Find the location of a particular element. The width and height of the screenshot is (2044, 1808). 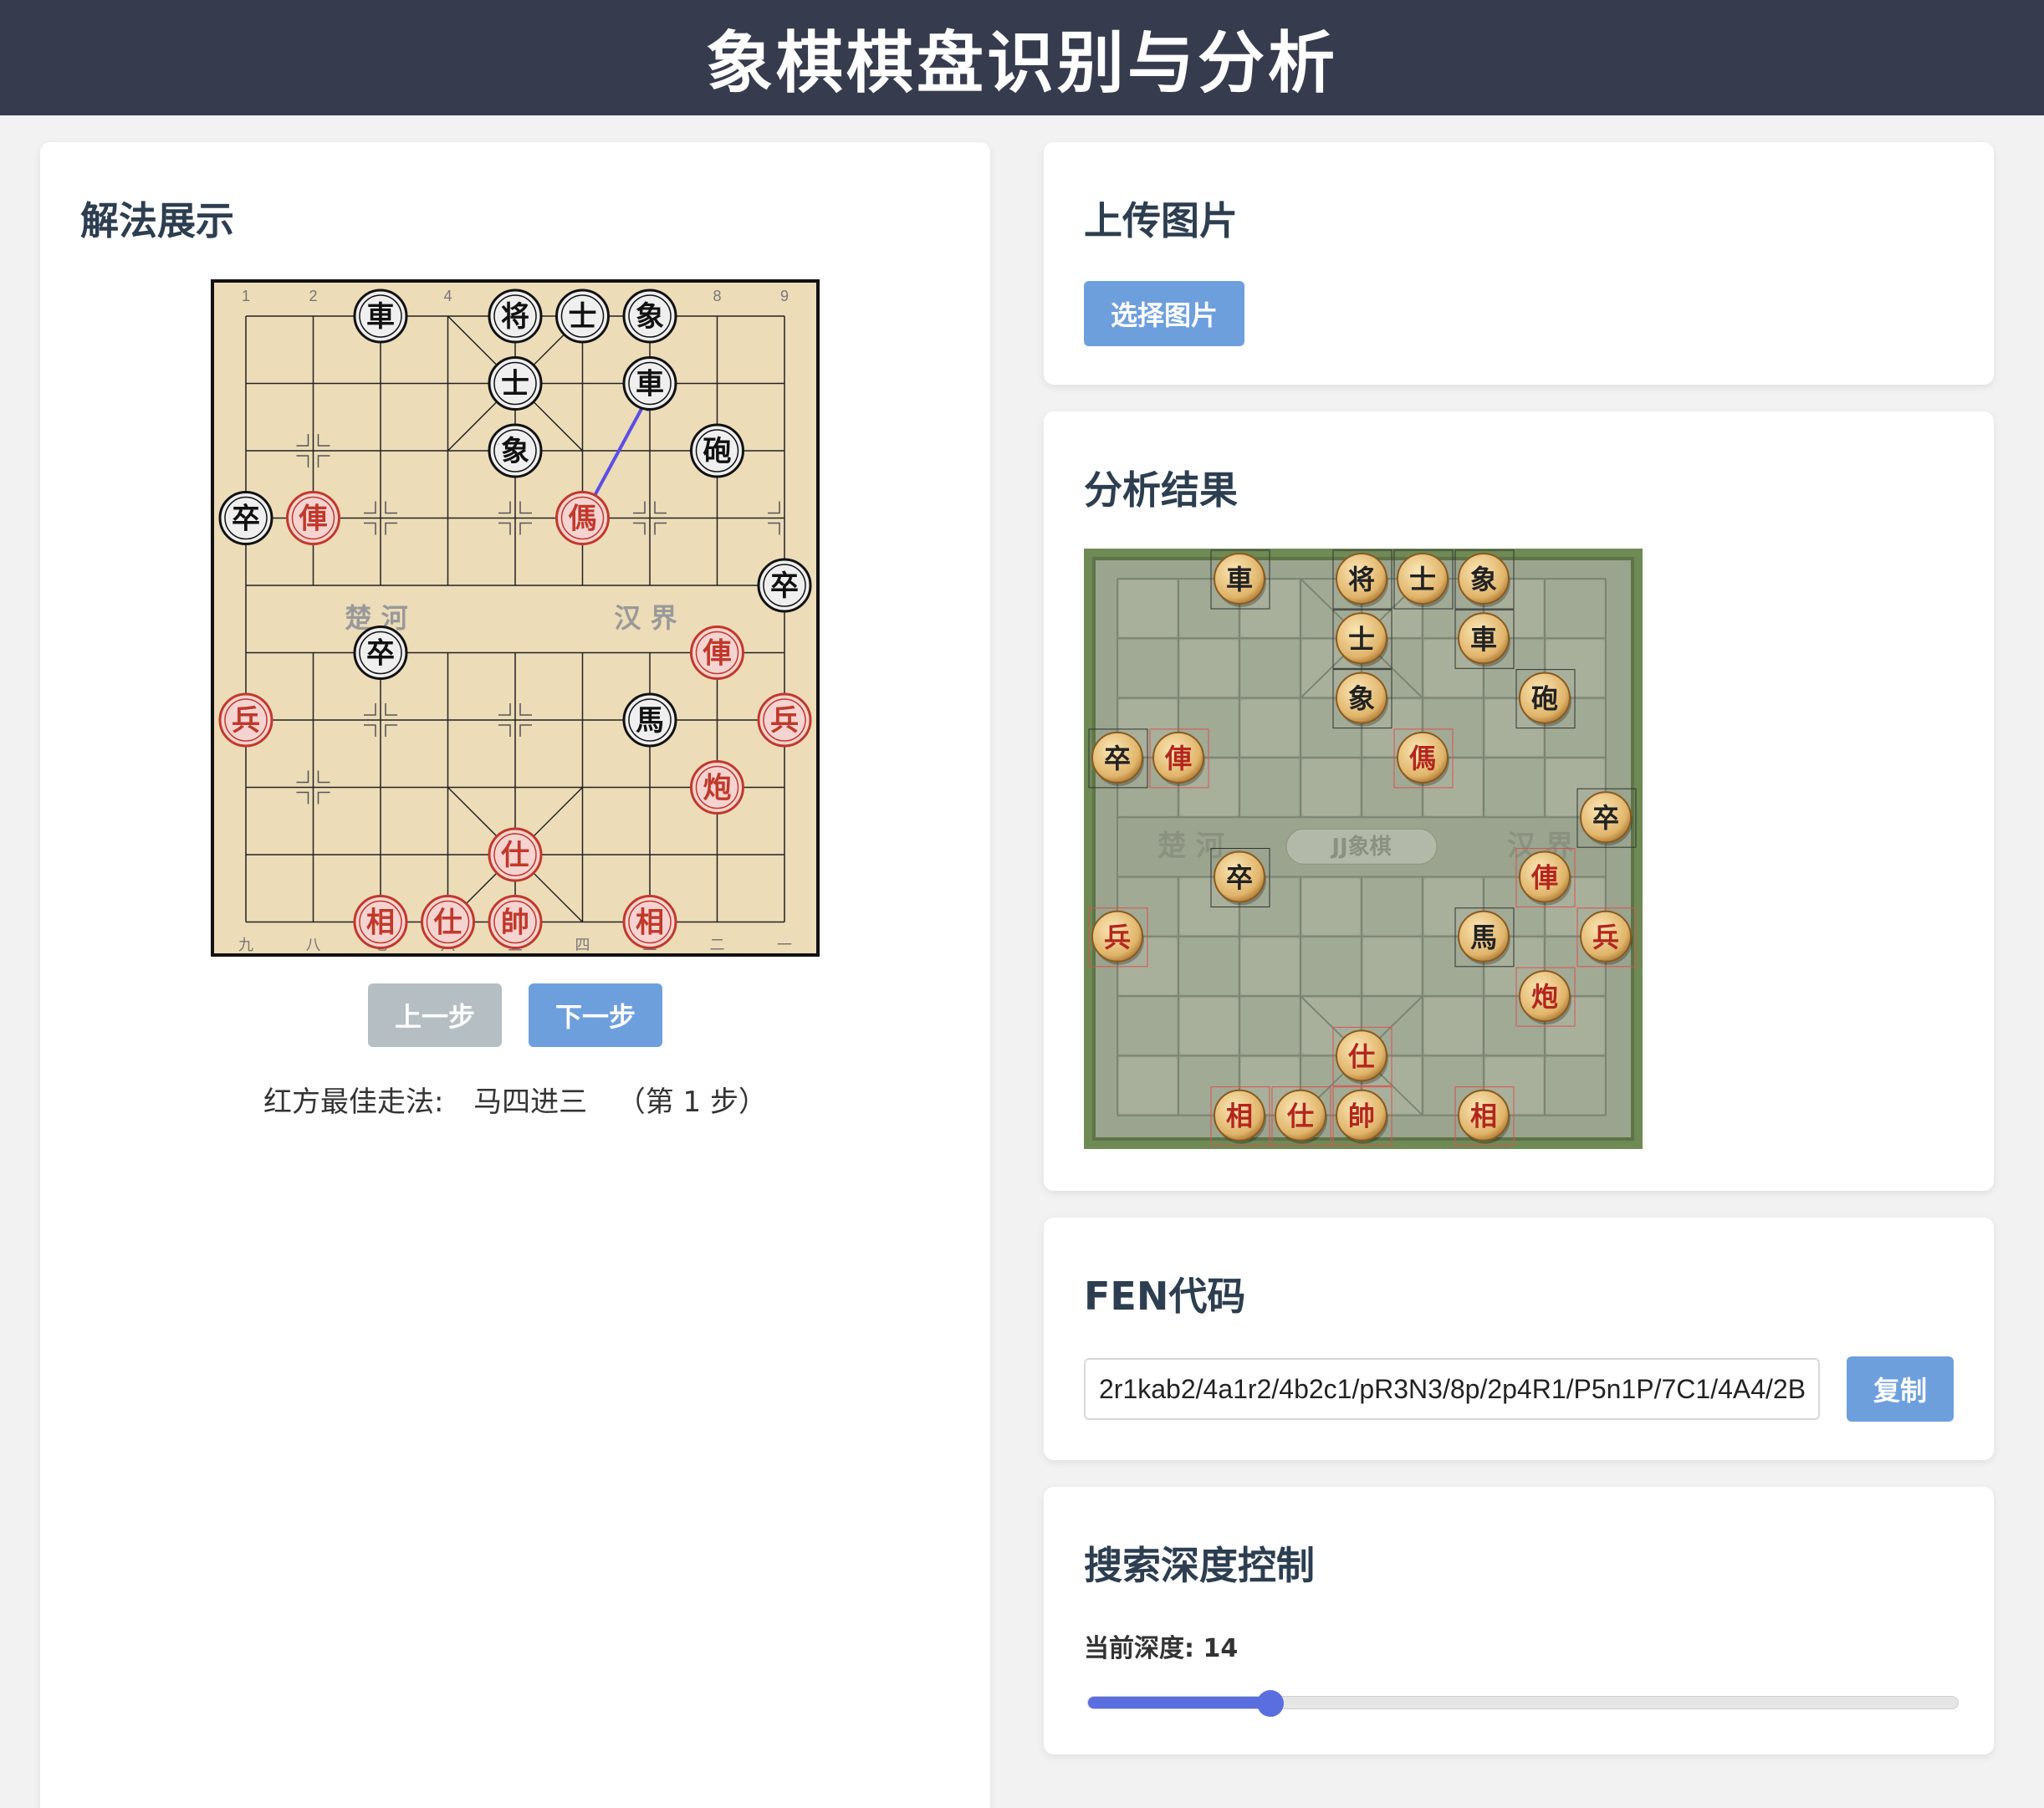

file-number-bottom: 八 is located at coordinates (313, 946).